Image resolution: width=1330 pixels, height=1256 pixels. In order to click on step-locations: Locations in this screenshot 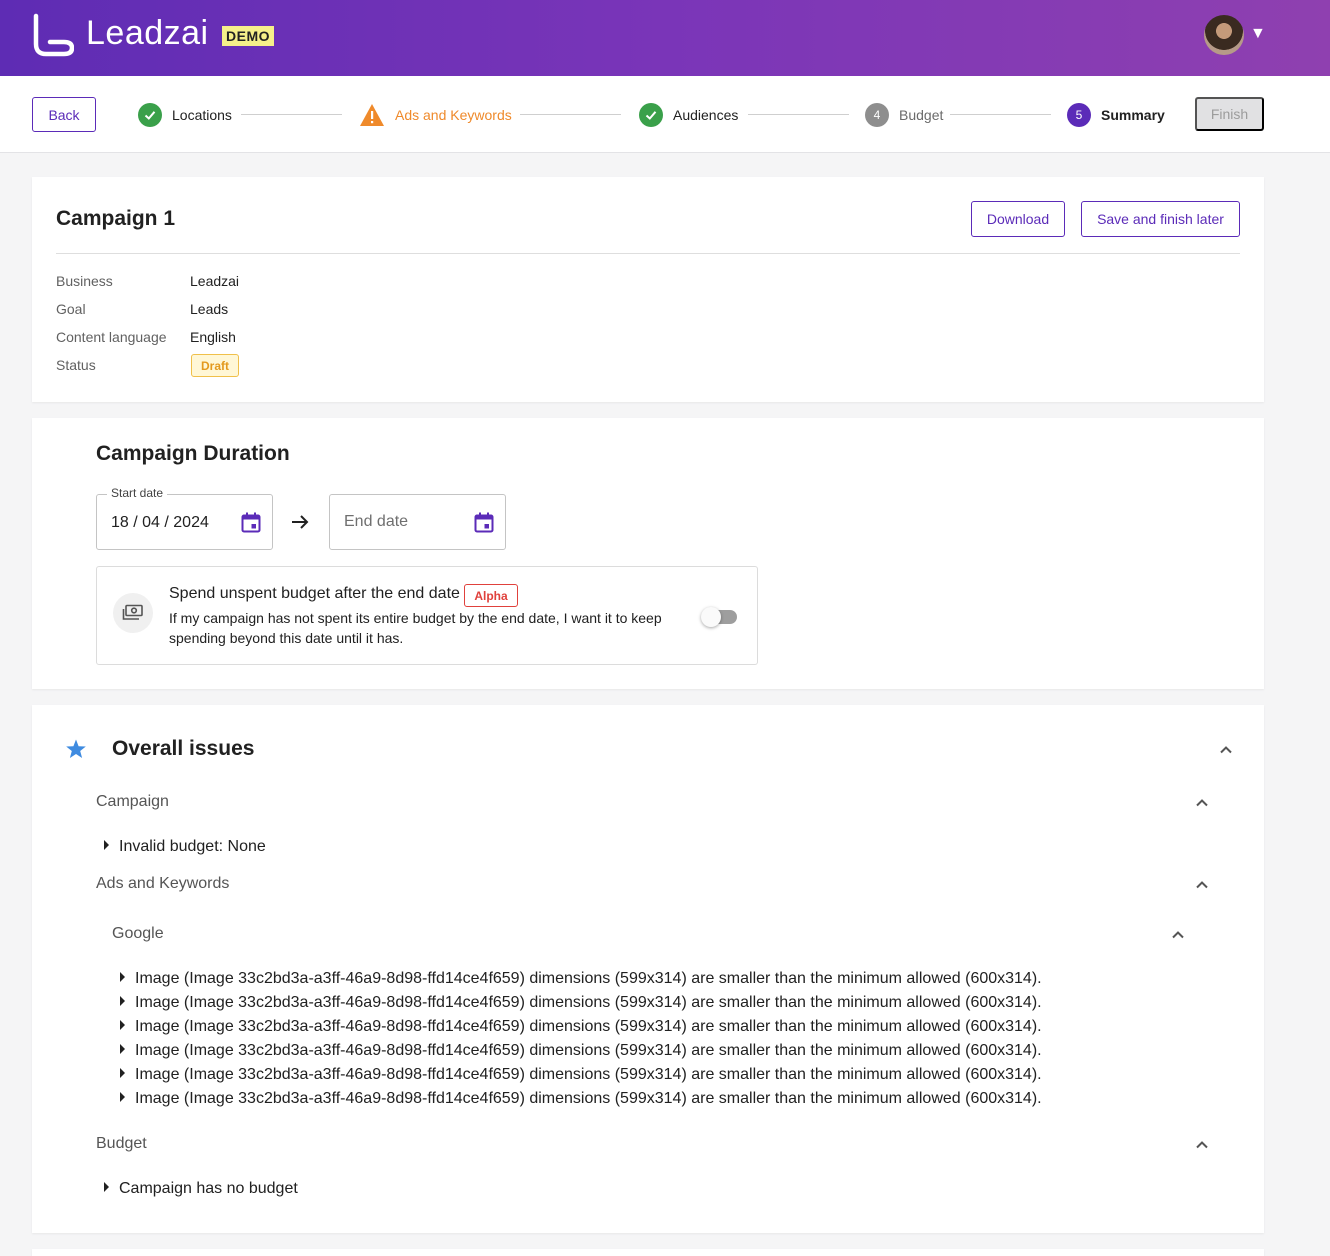, I will do `click(185, 115)`.